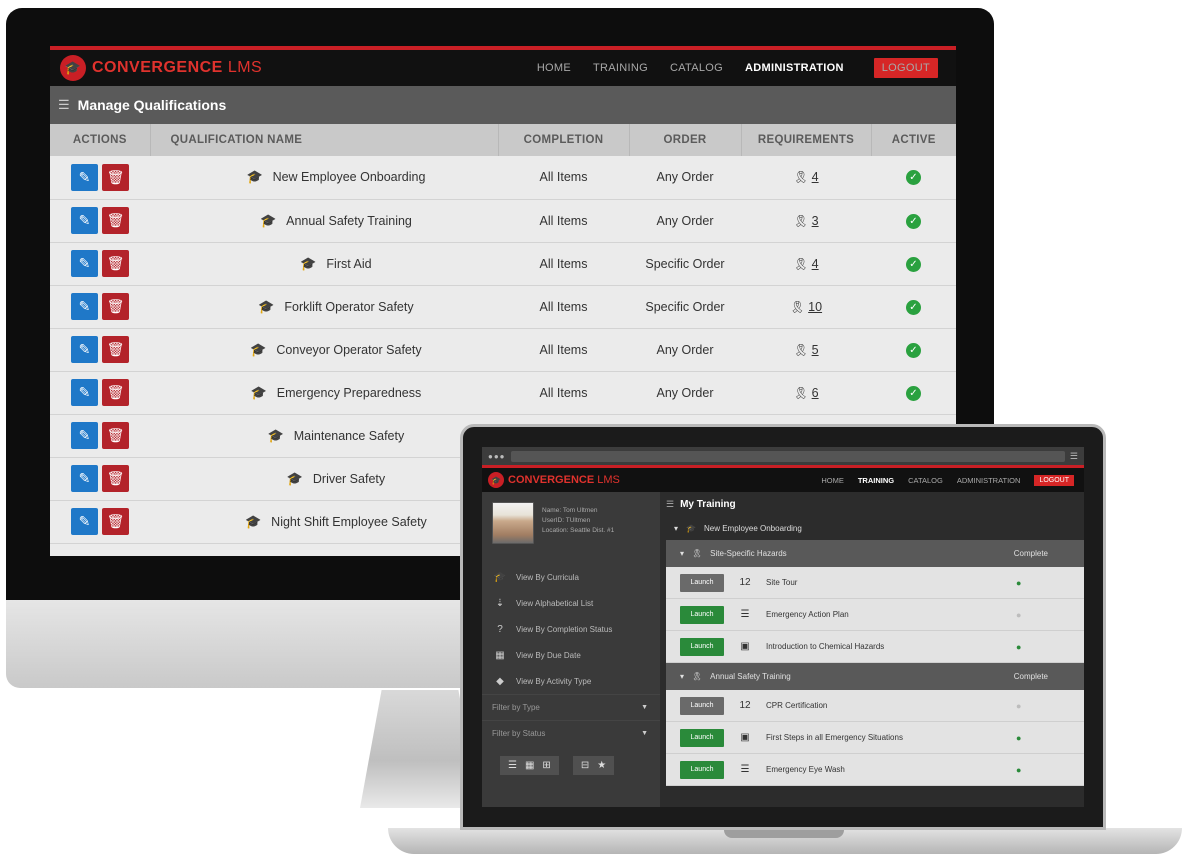  Describe the element at coordinates (571, 655) in the screenshot. I see `sidebar-item: ▦ View By Due Date` at that location.